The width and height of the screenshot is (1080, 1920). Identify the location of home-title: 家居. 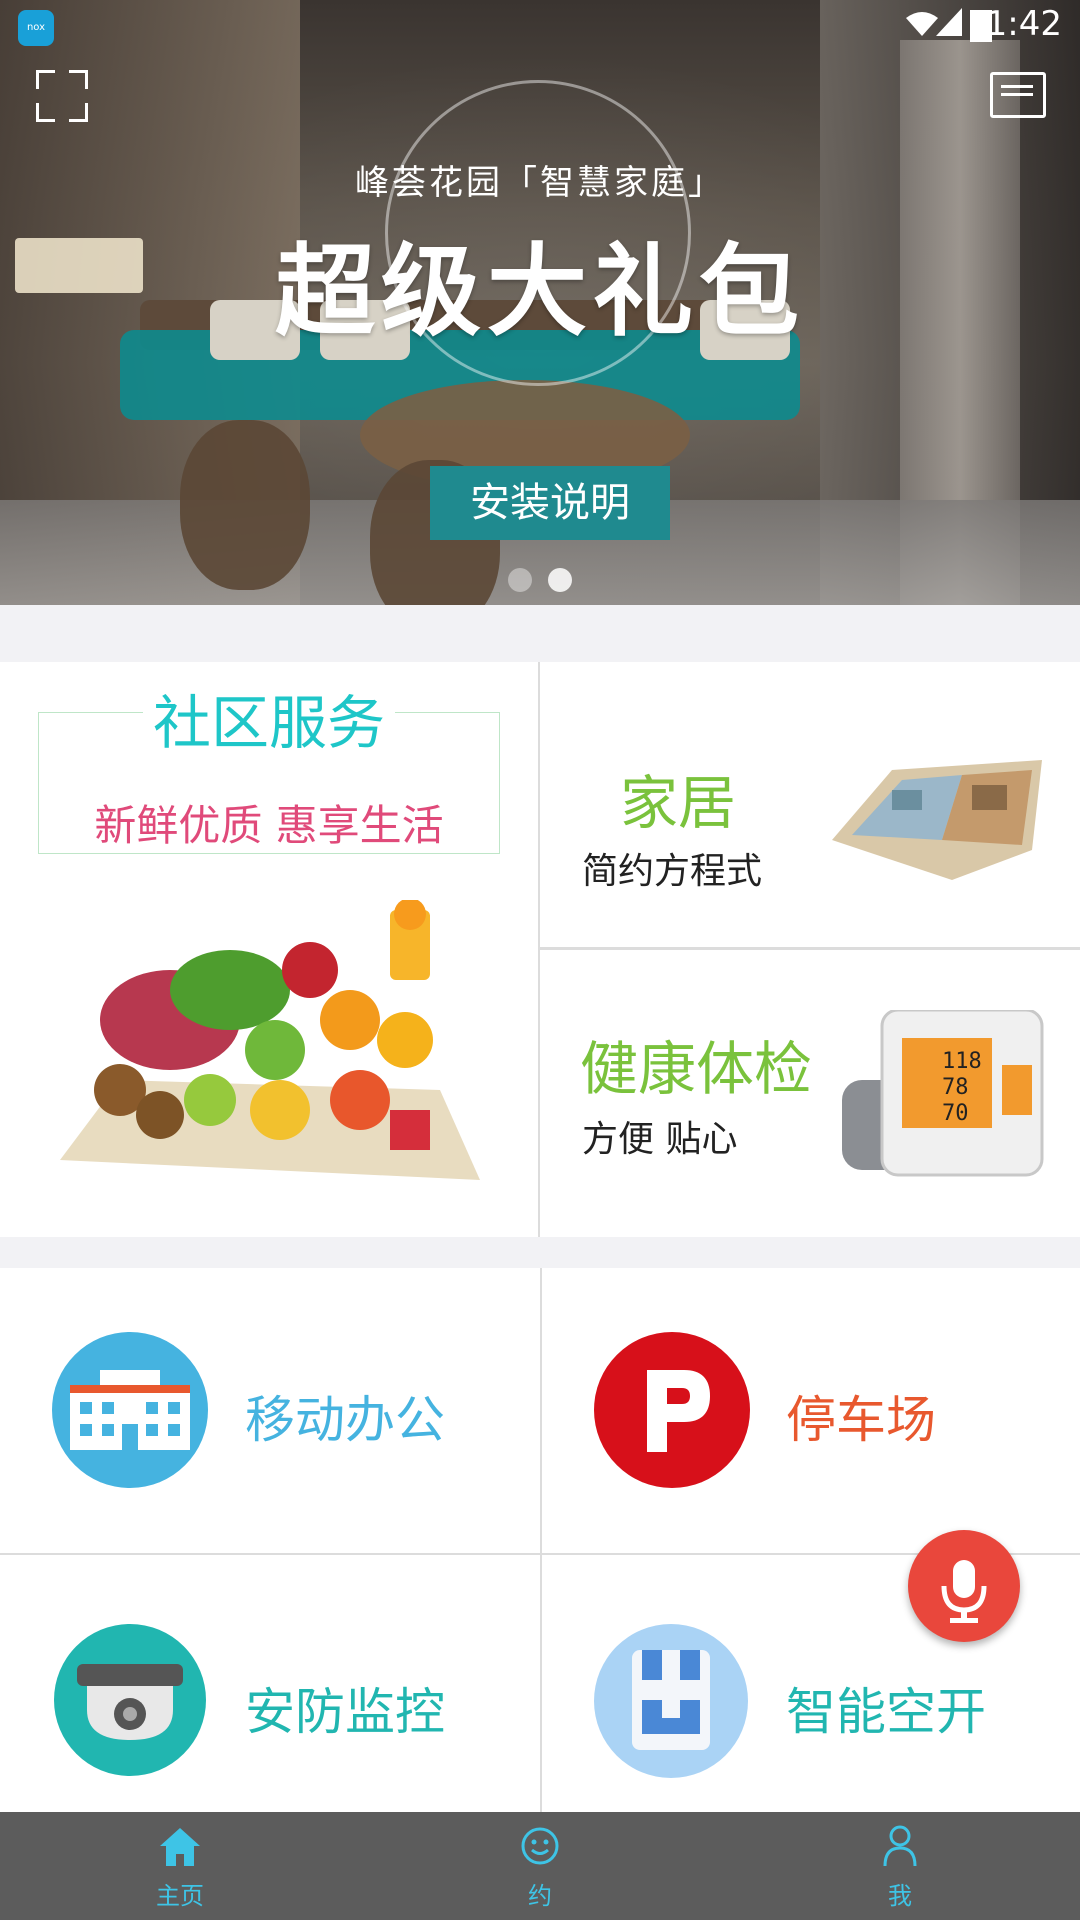
(678, 803).